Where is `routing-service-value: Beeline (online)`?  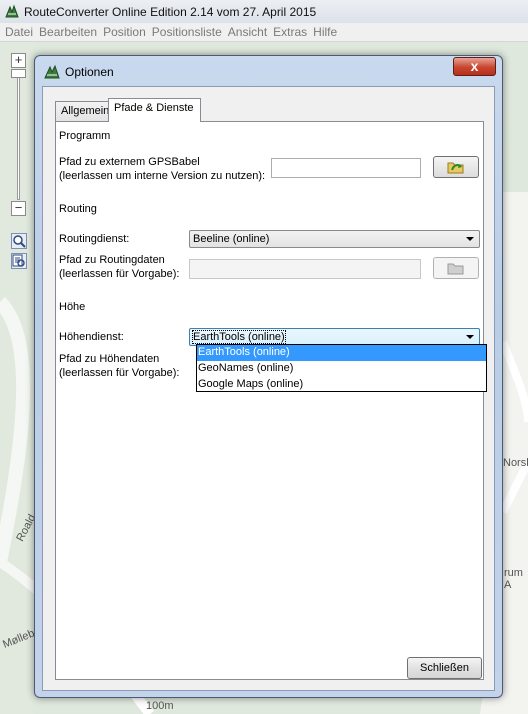 routing-service-value: Beeline (online) is located at coordinates (231, 239).